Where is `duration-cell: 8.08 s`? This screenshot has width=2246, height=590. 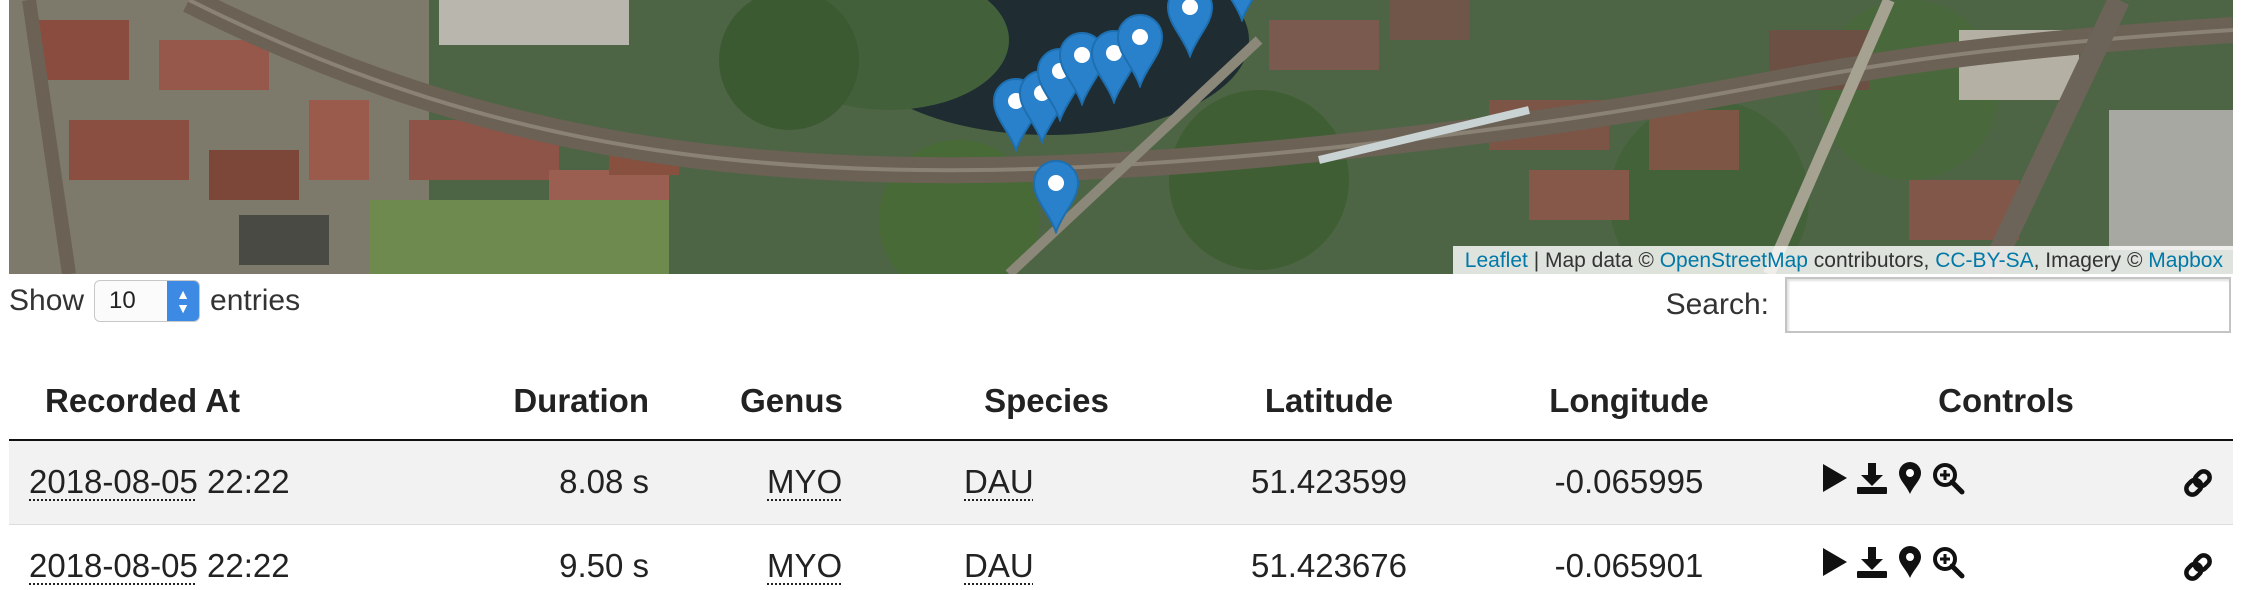 duration-cell: 8.08 s is located at coordinates (561, 481).